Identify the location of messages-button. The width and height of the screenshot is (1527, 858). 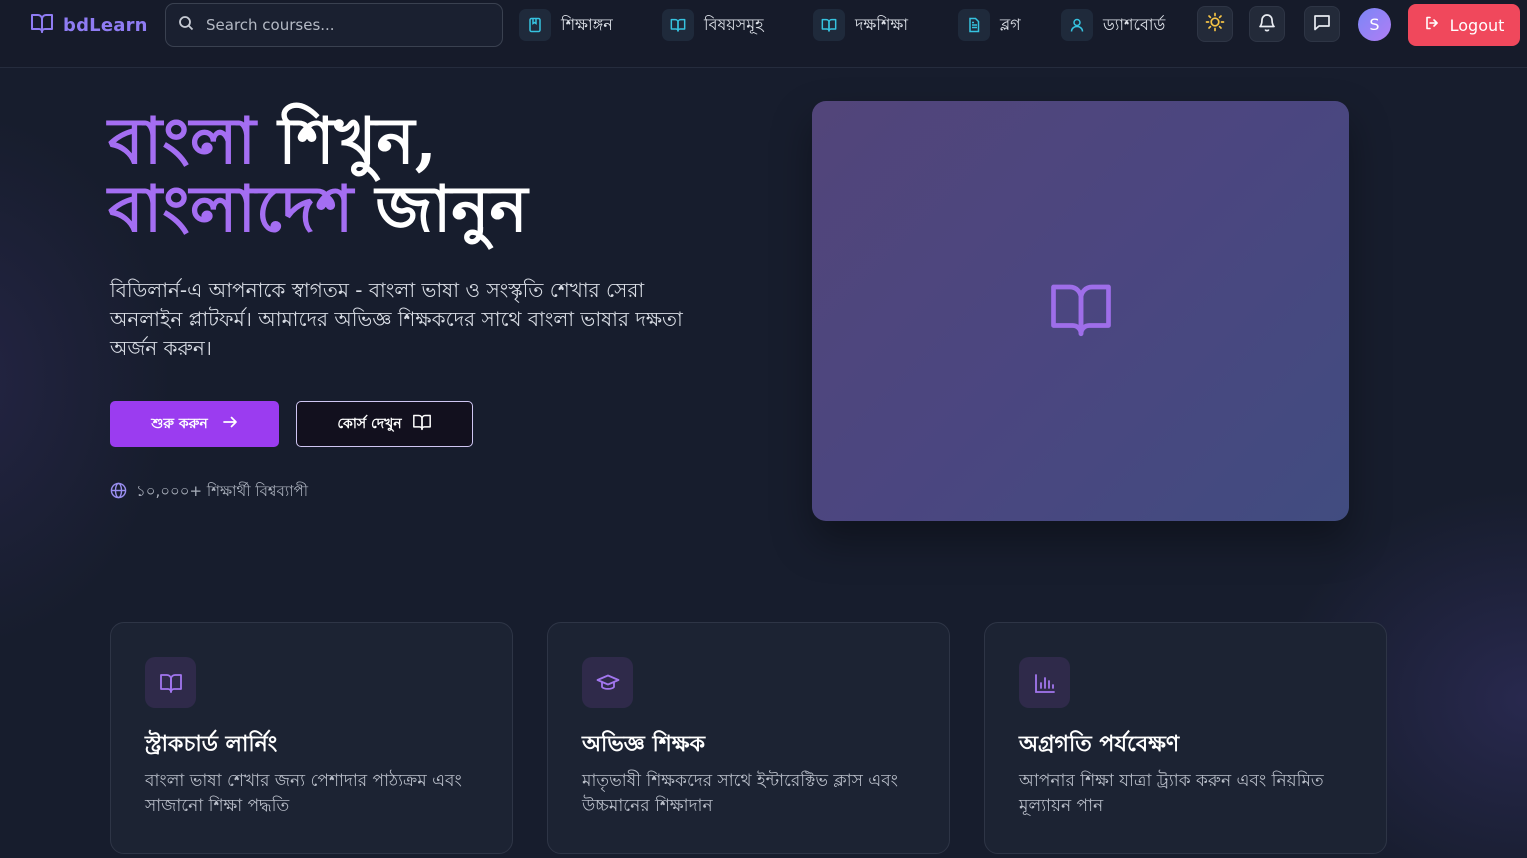
(1322, 24).